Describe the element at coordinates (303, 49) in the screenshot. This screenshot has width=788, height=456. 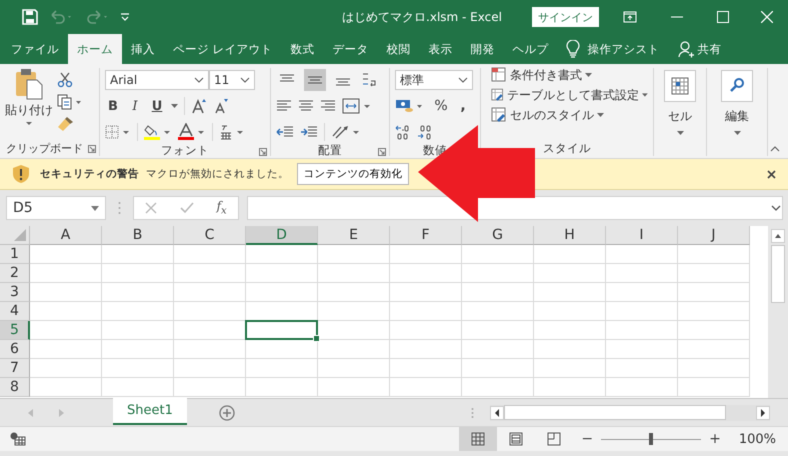
I see `ribbon-tab: 数式` at that location.